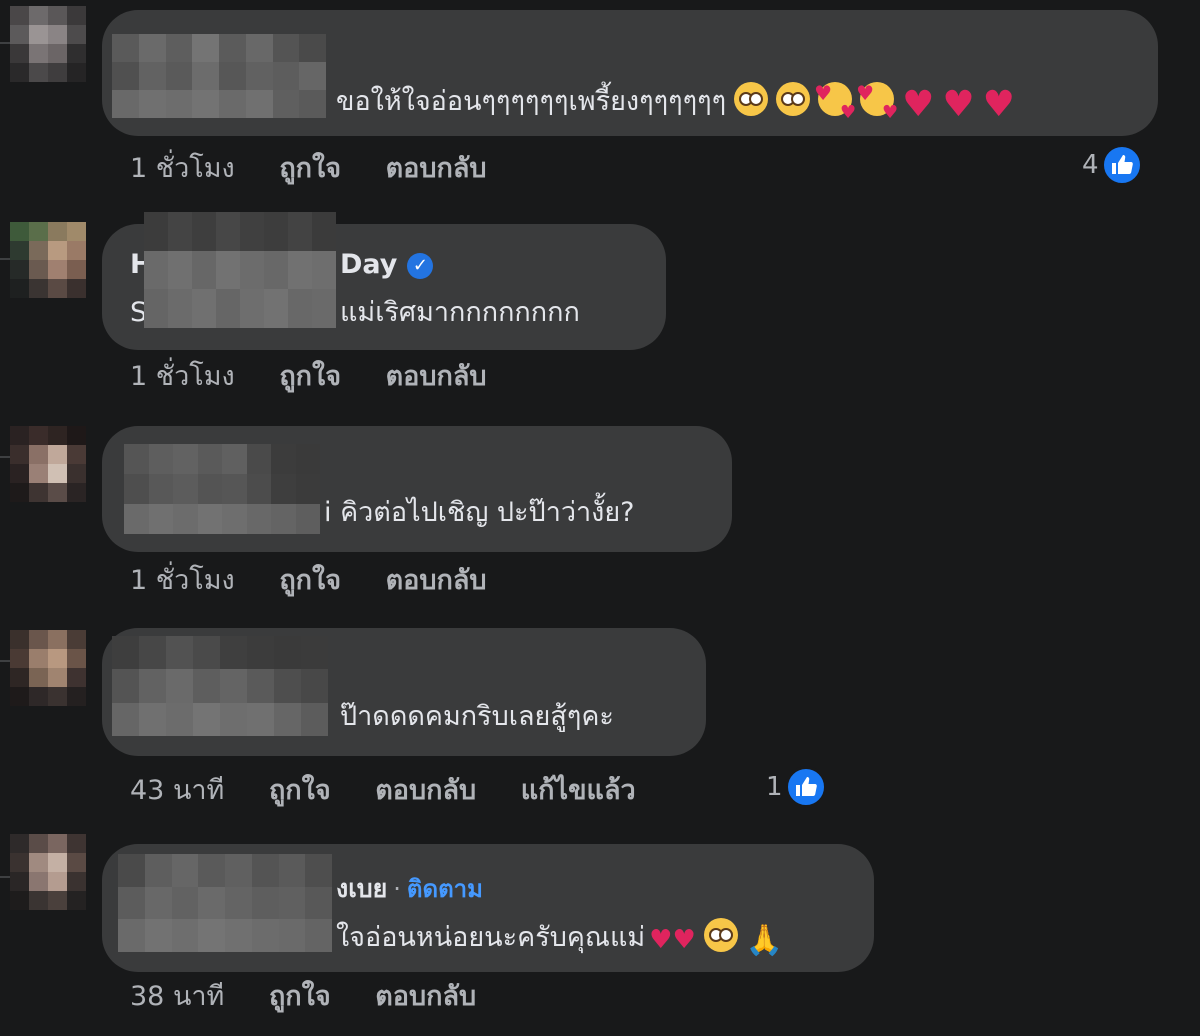 The image size is (1200, 1036). Describe the element at coordinates (774, 787) in the screenshot. I see `reaction-count: 1` at that location.